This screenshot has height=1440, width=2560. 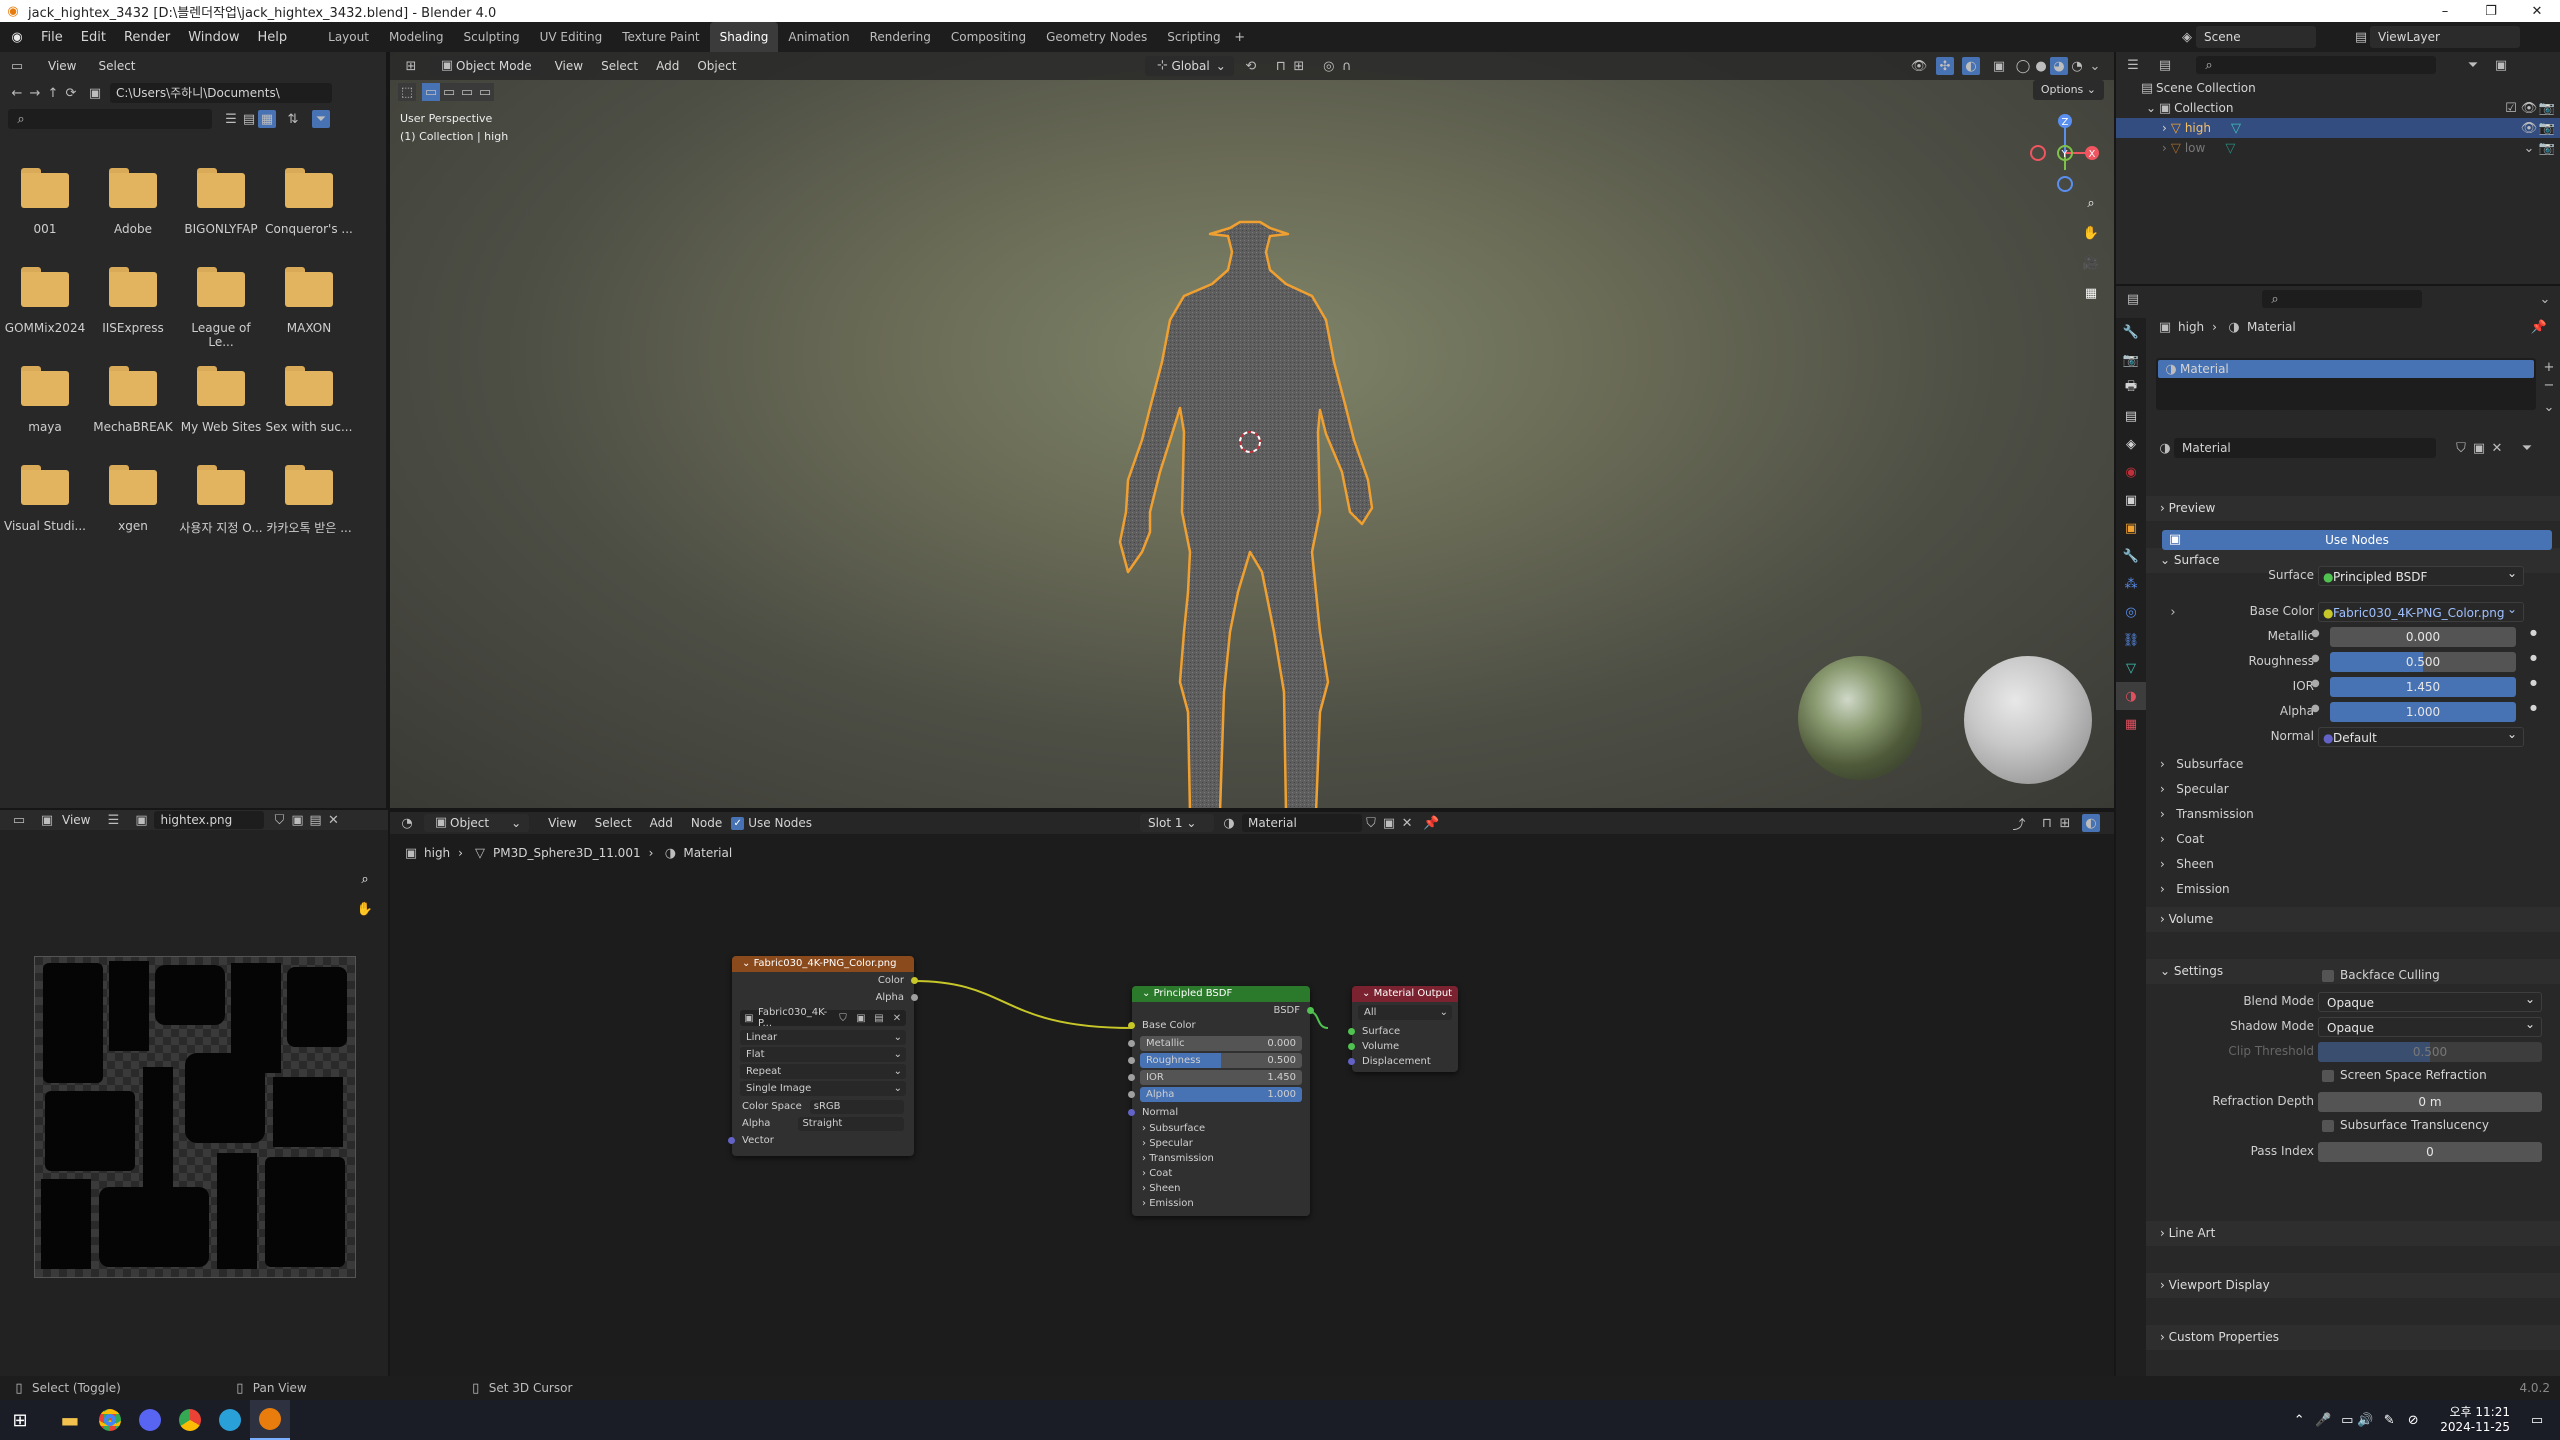 What do you see at coordinates (17, 37) in the screenshot?
I see `blender-menu-icon: ◉` at bounding box center [17, 37].